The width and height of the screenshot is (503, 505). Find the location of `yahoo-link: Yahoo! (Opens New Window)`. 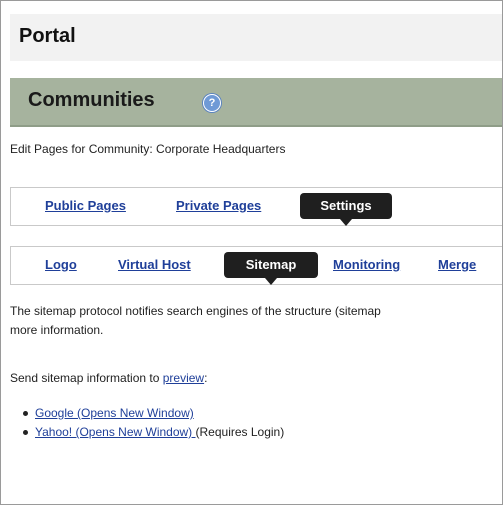

yahoo-link: Yahoo! (Opens New Window) is located at coordinates (115, 432).